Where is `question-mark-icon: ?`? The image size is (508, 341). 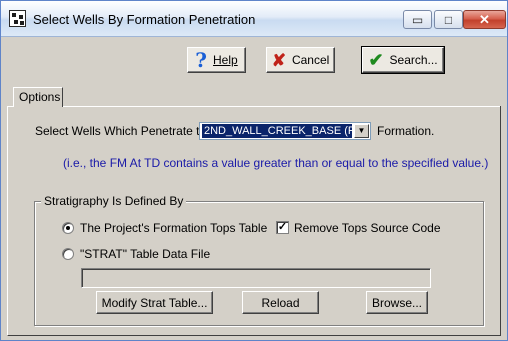 question-mark-icon: ? is located at coordinates (201, 60).